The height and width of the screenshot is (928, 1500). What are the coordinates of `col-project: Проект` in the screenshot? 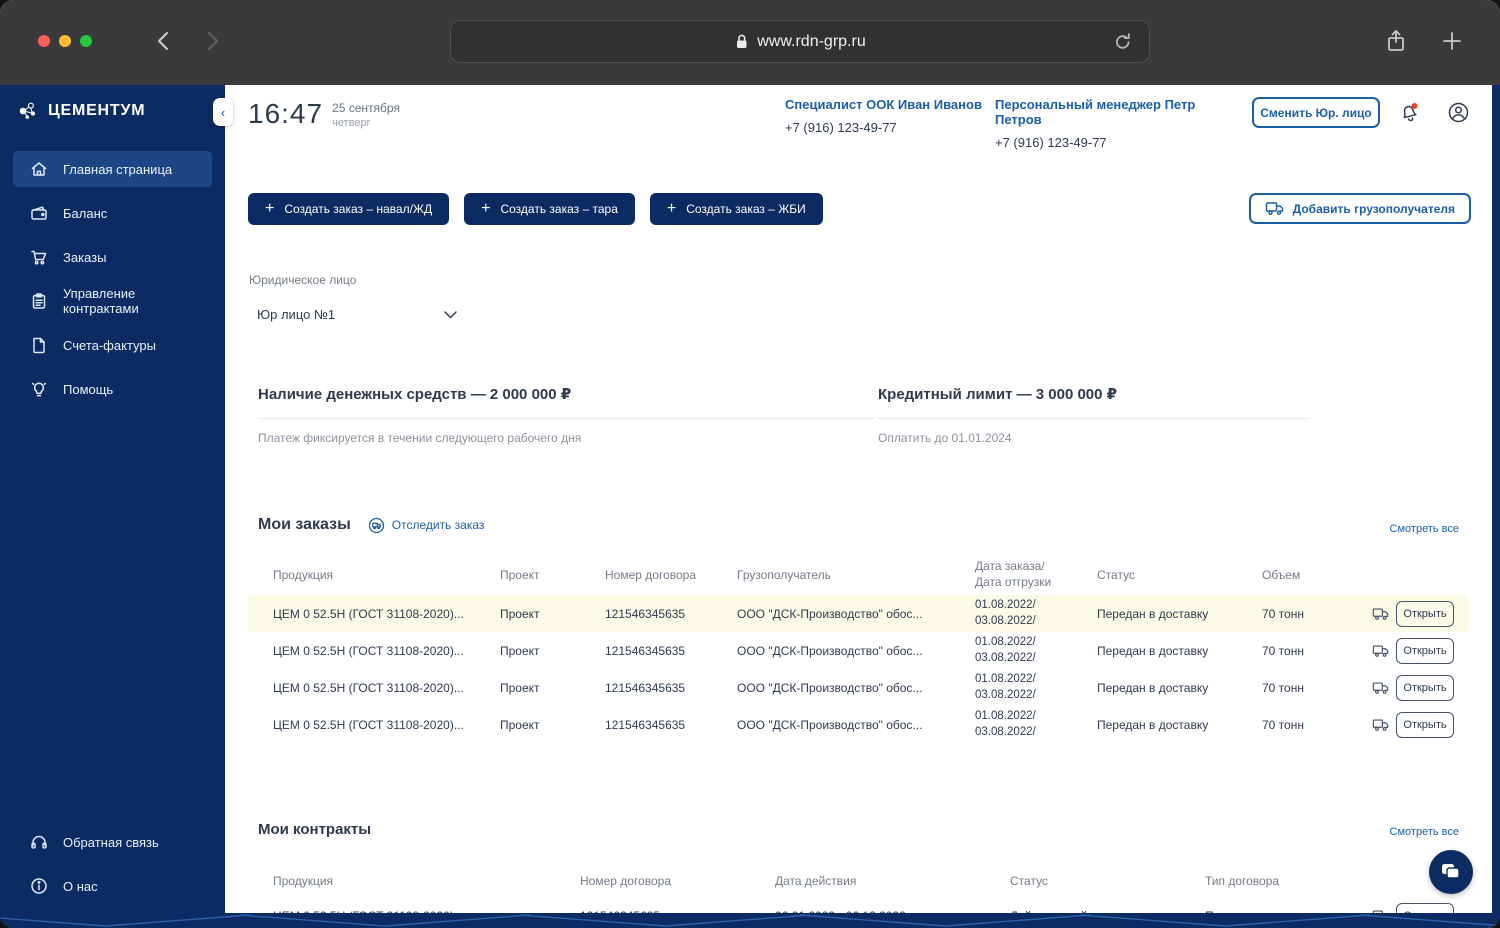 It's located at (520, 575).